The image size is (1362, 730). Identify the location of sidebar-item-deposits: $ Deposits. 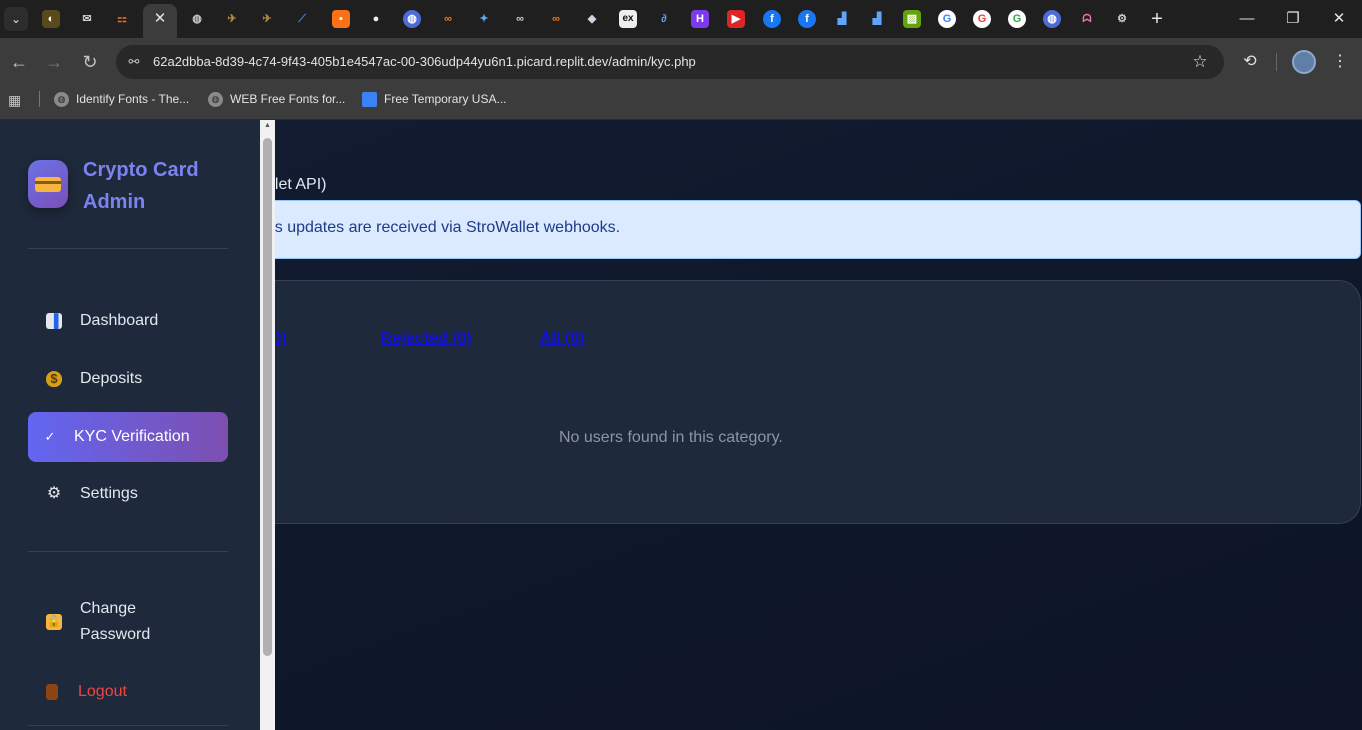
(128, 379).